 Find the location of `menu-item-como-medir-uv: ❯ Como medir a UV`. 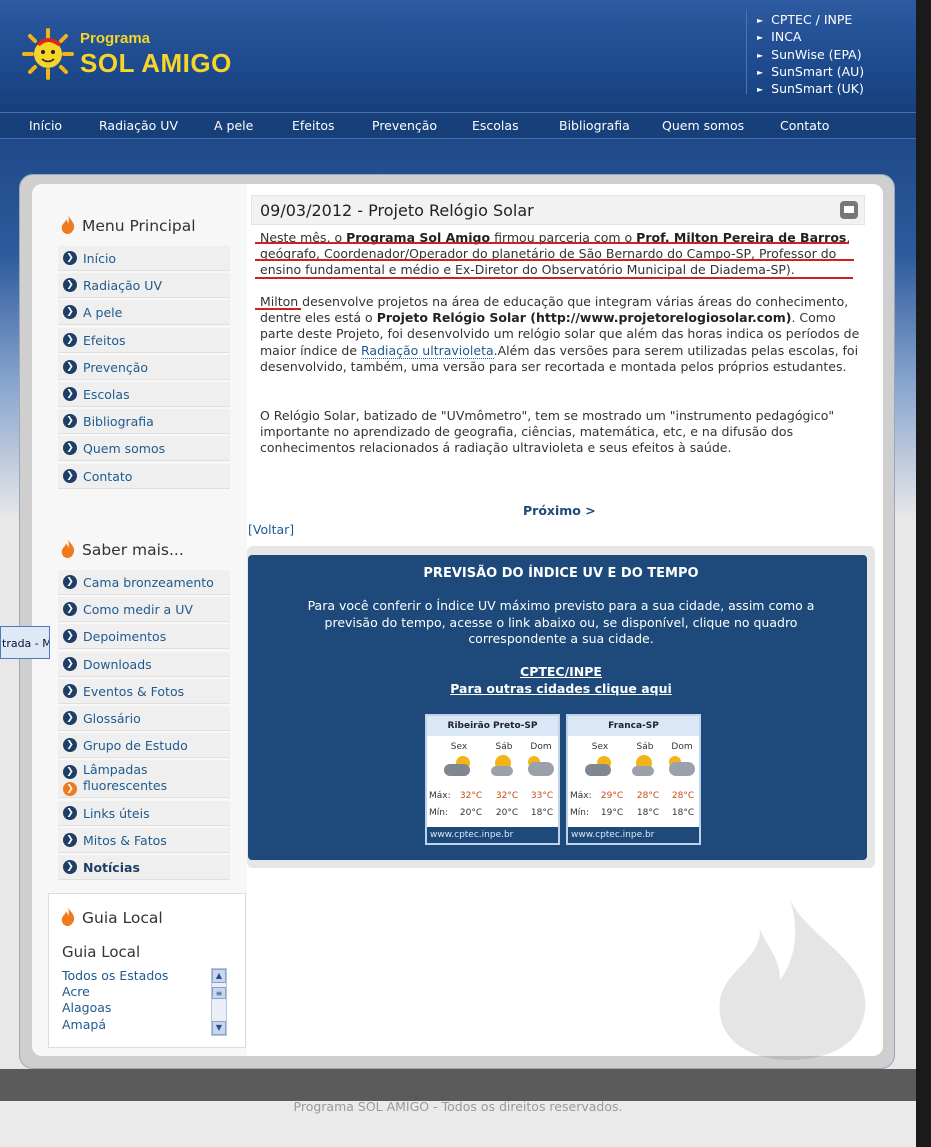

menu-item-como-medir-uv: ❯ Como medir a UV is located at coordinates (144, 610).